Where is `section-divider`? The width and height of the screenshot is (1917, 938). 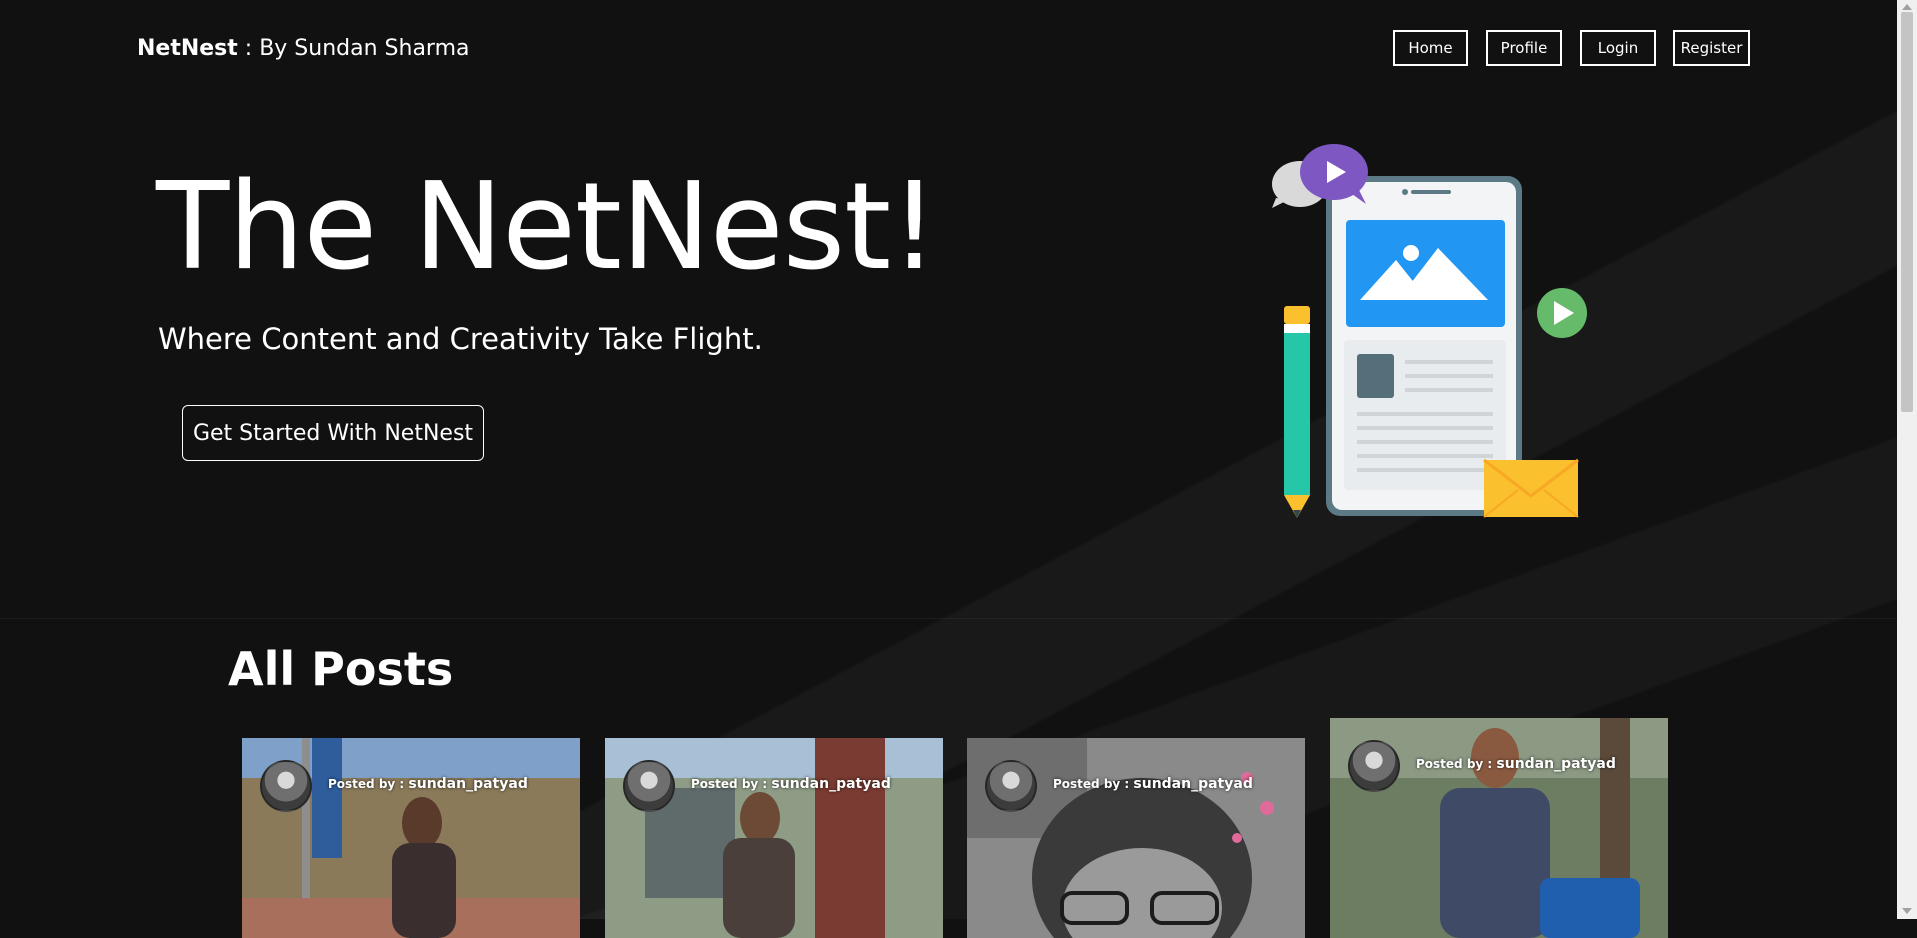 section-divider is located at coordinates (948, 618).